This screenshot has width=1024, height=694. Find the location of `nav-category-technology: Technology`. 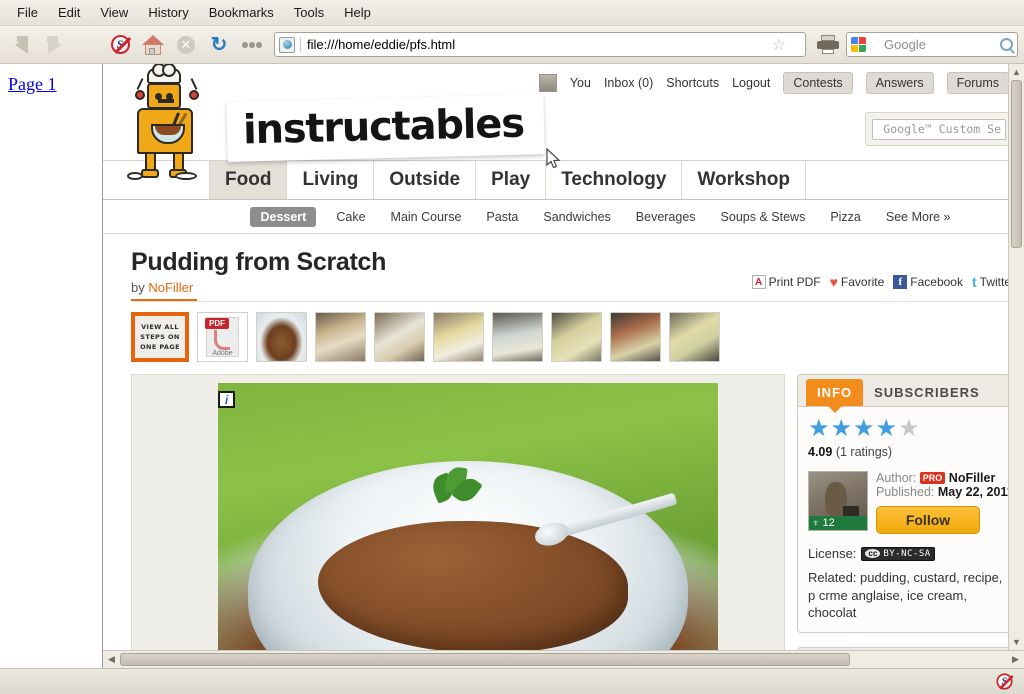

nav-category-technology: Technology is located at coordinates (614, 180).